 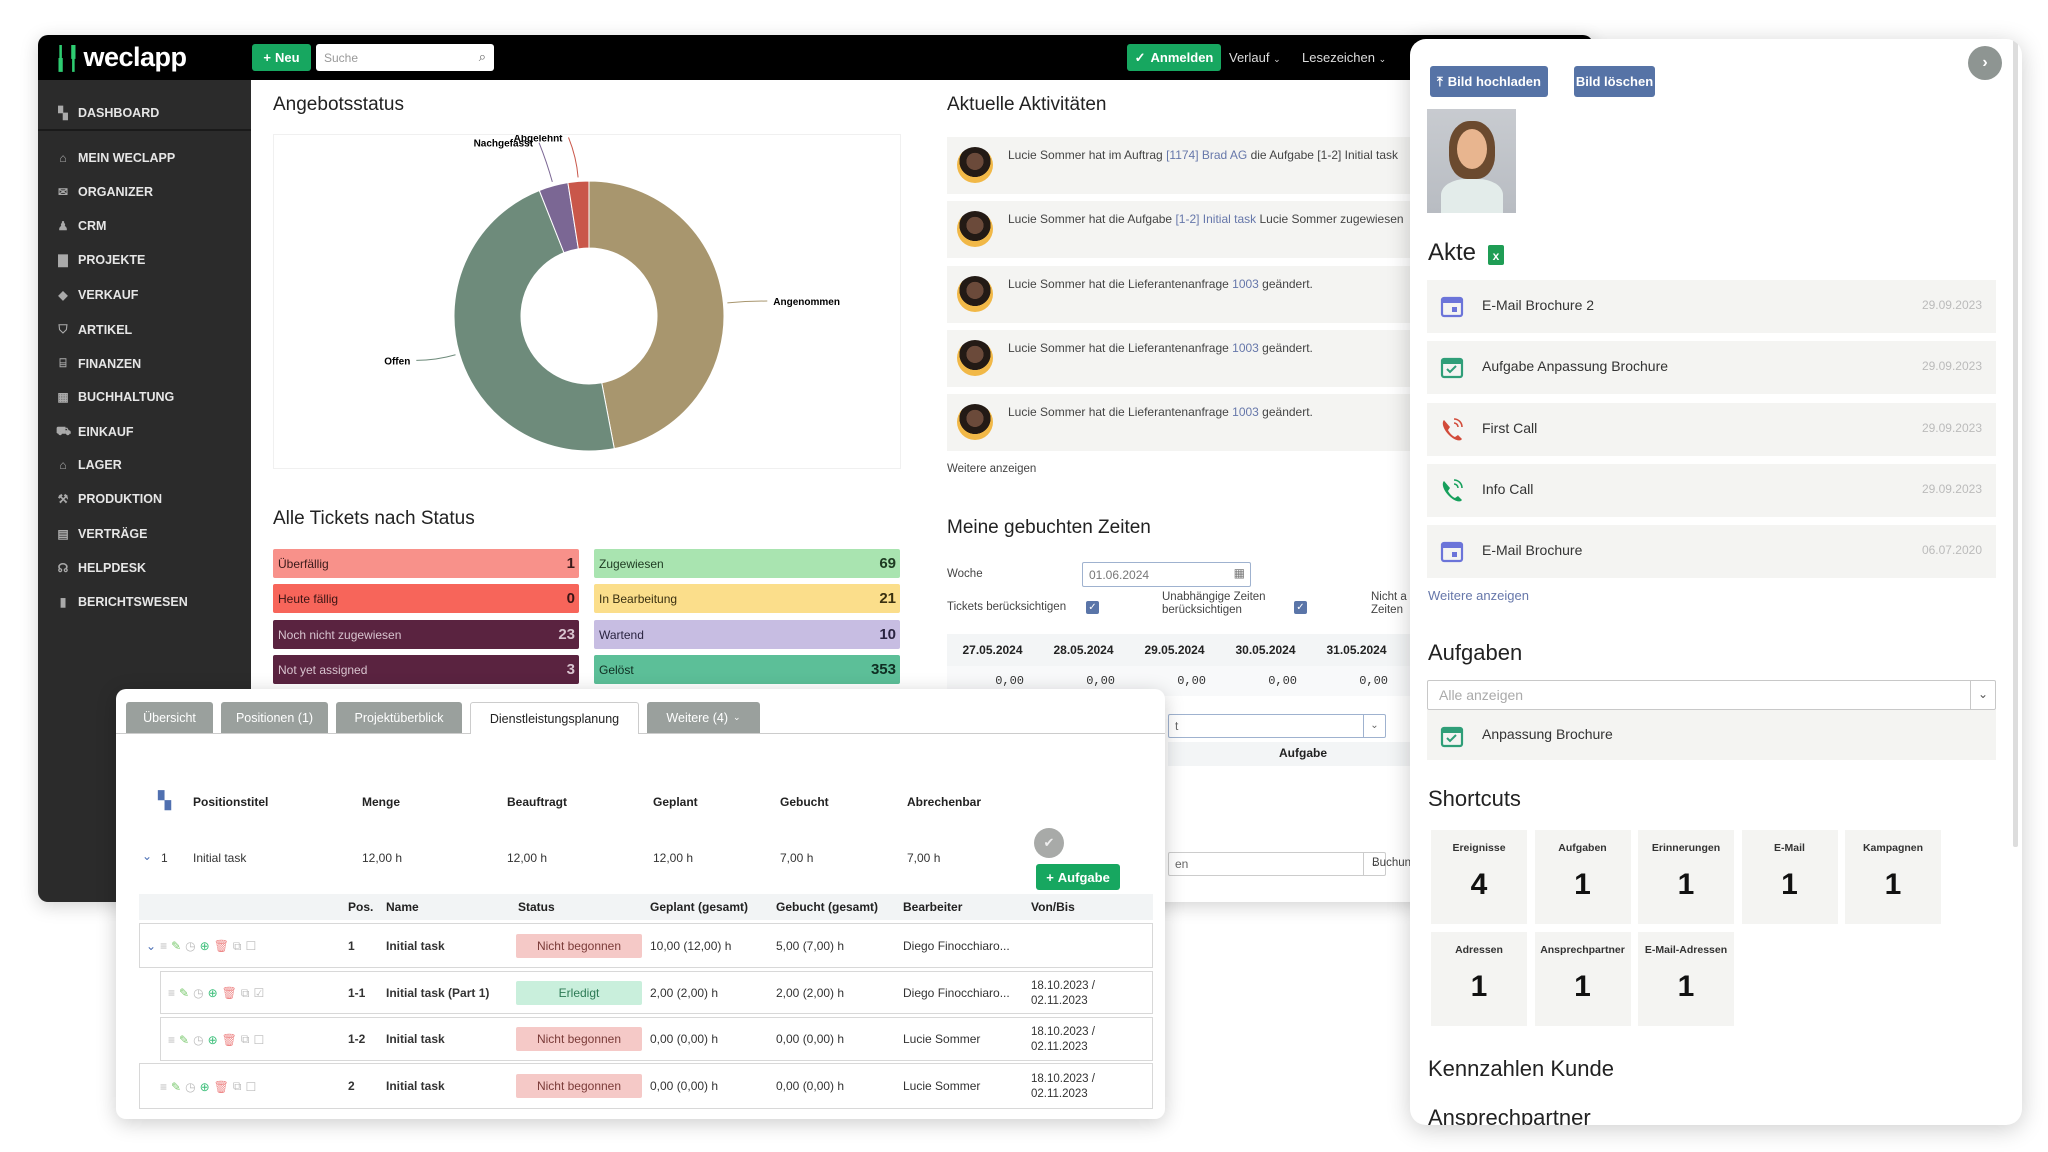 What do you see at coordinates (1711, 552) in the screenshot?
I see `file-item: E-Mail Brochure 06.07.2020` at bounding box center [1711, 552].